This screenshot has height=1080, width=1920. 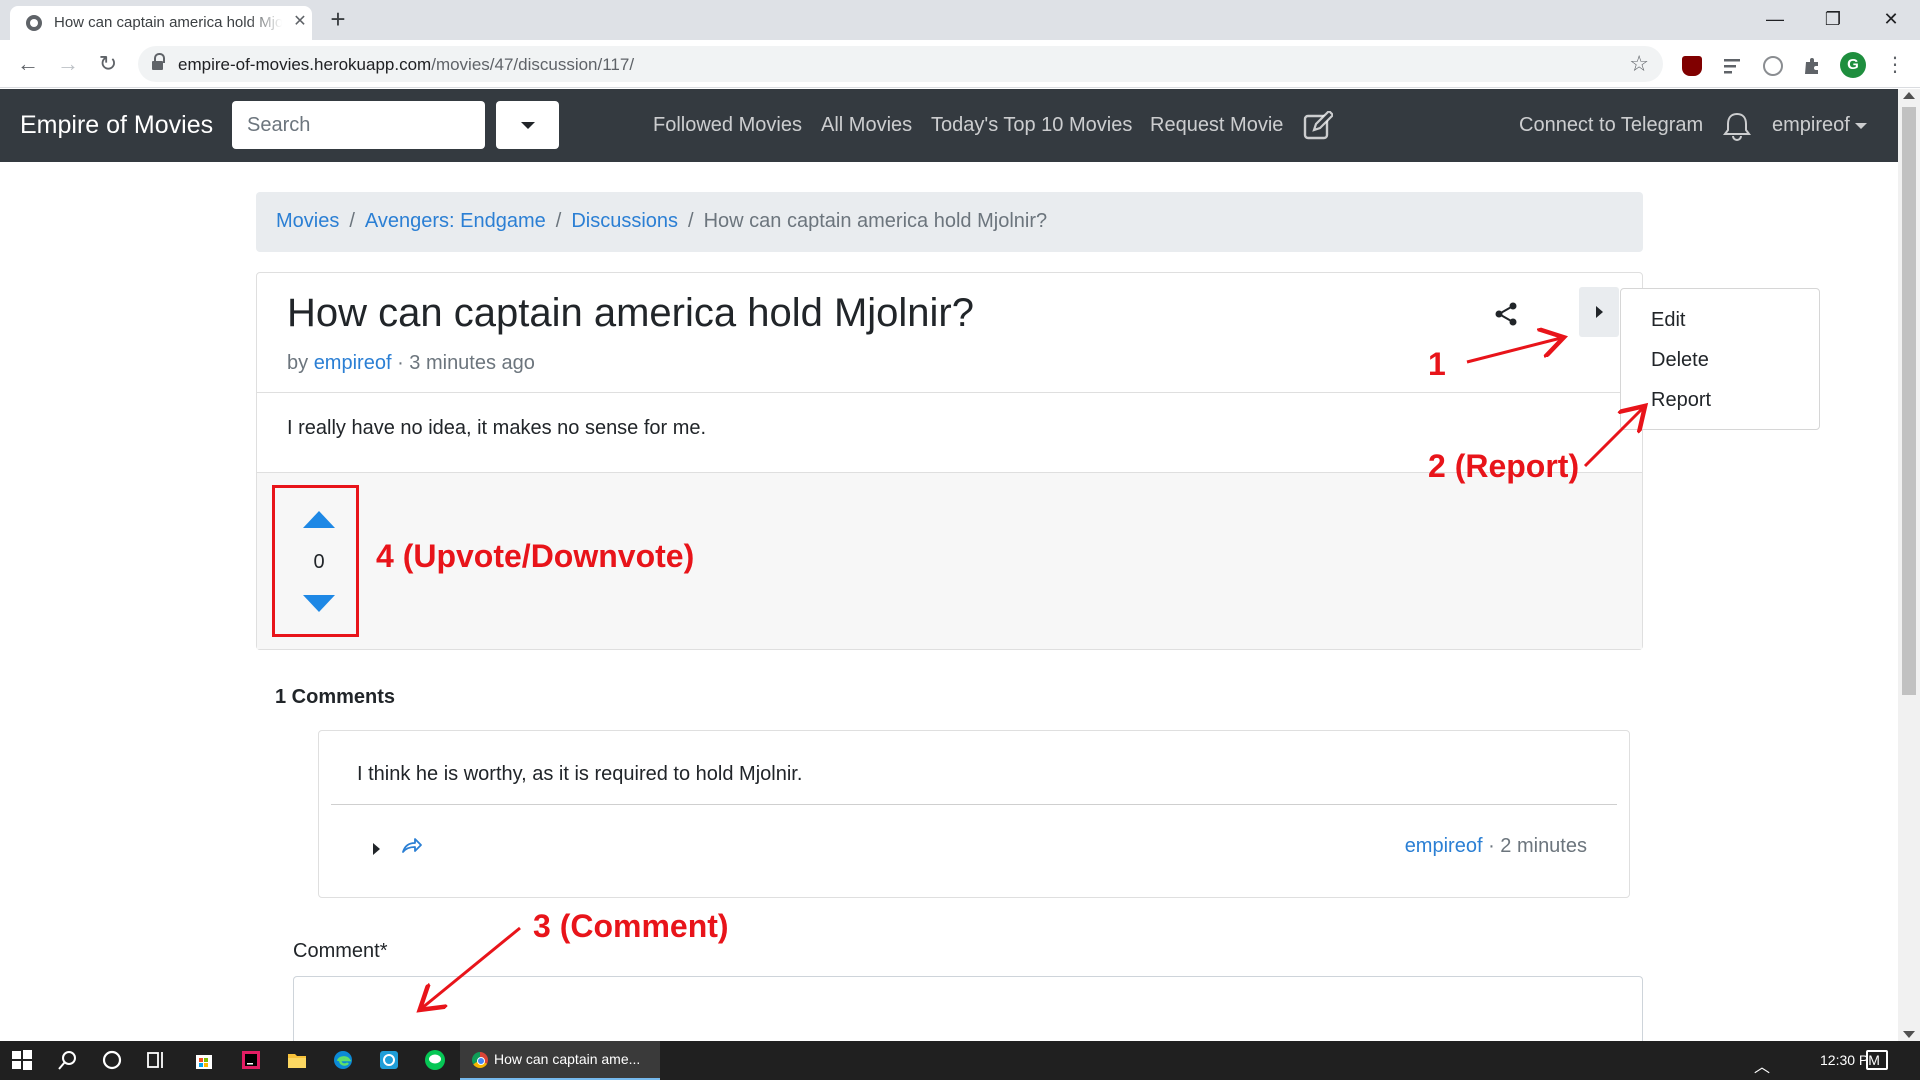 What do you see at coordinates (631, 926) in the screenshot?
I see `annotation-3-label: 3 (Comment)` at bounding box center [631, 926].